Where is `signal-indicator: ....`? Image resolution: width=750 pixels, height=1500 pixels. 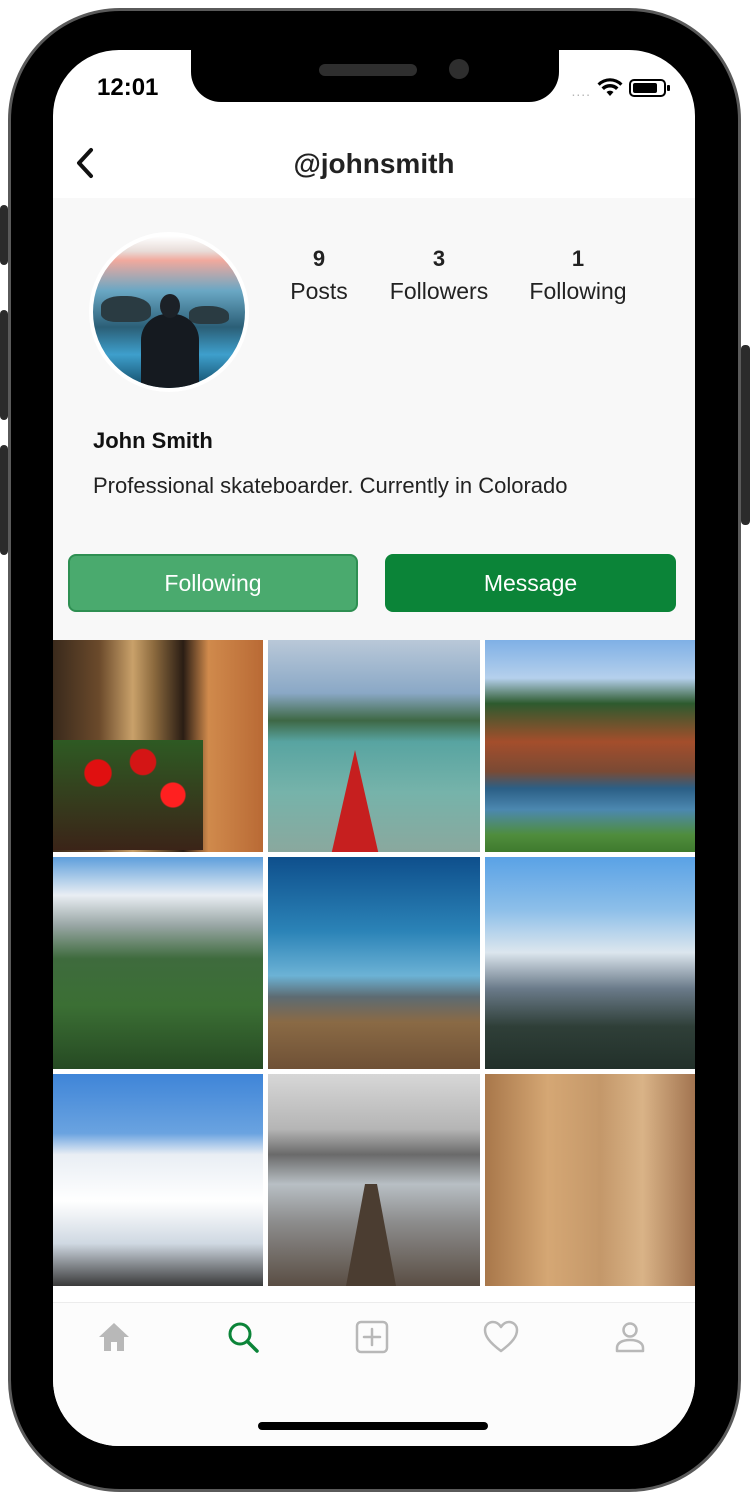 signal-indicator: .... is located at coordinates (581, 90).